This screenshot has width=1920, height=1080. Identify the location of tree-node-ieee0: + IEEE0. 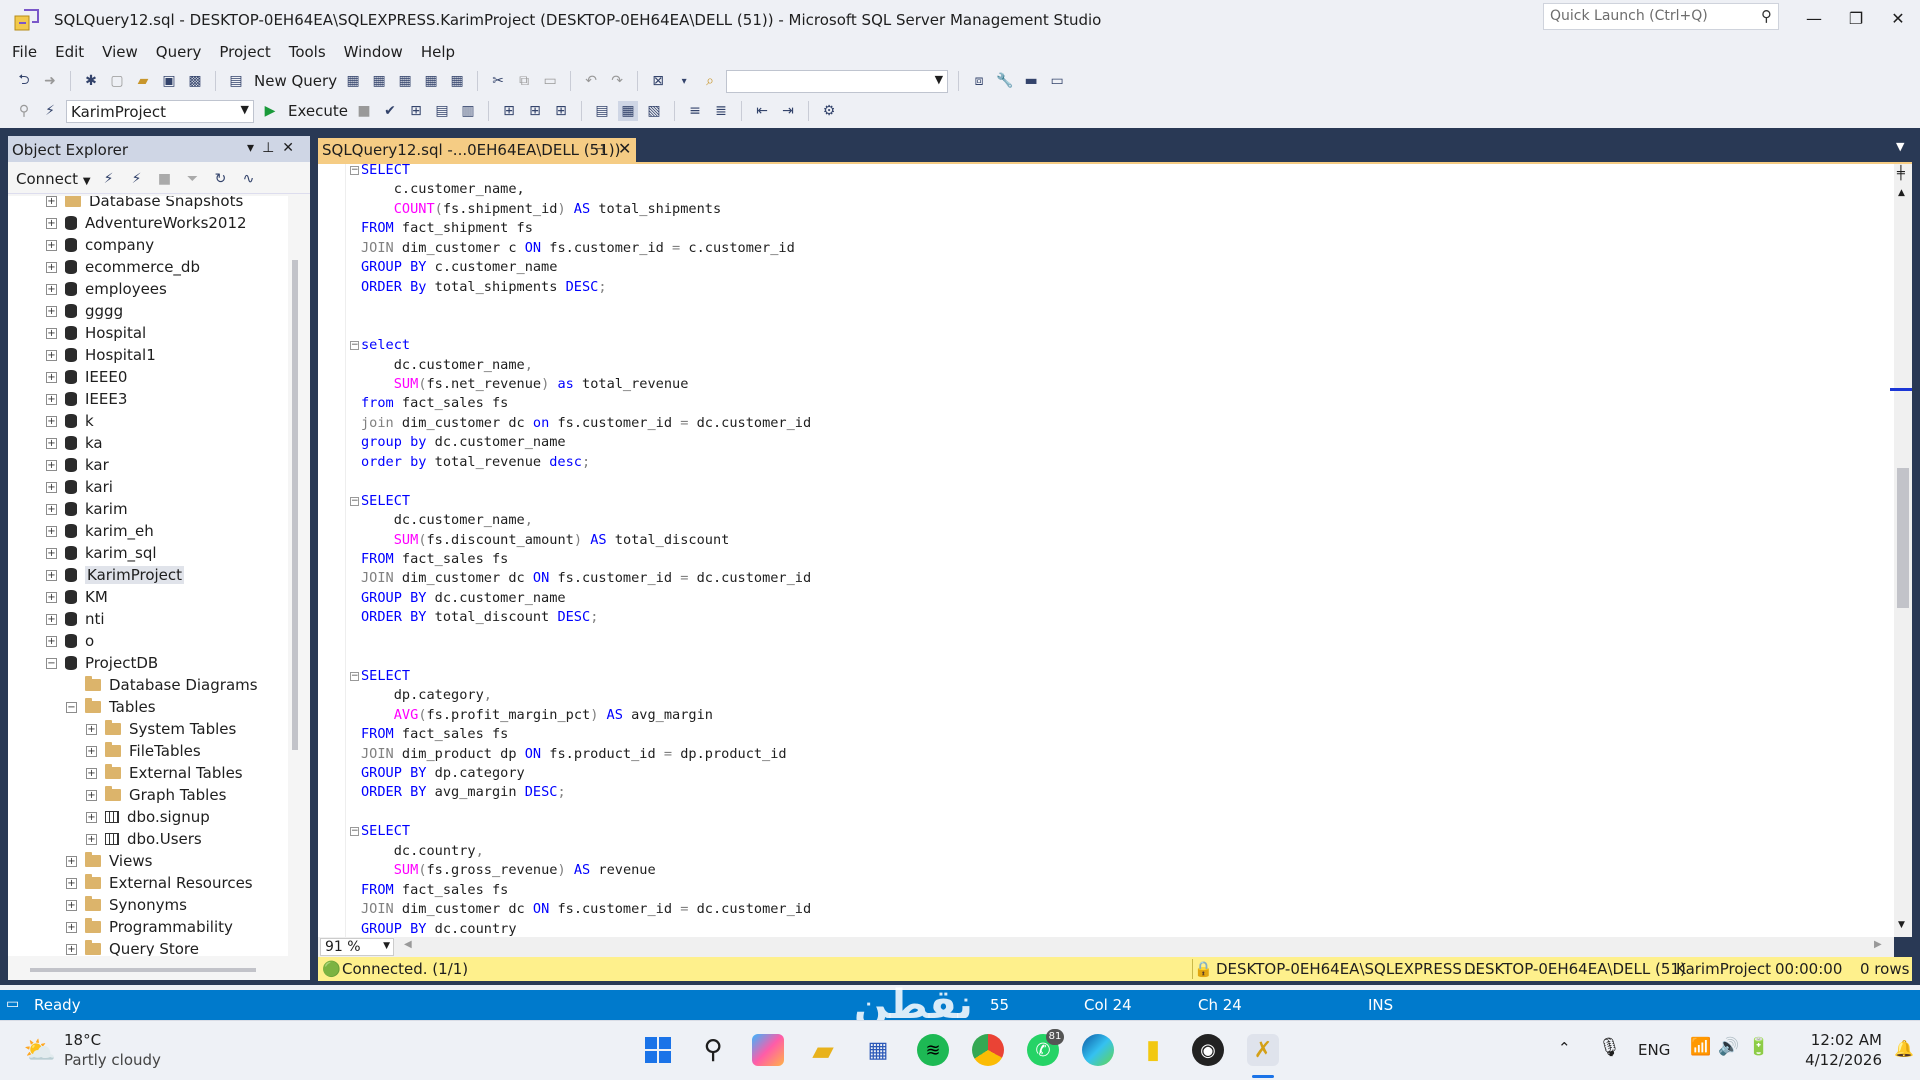
(86, 377).